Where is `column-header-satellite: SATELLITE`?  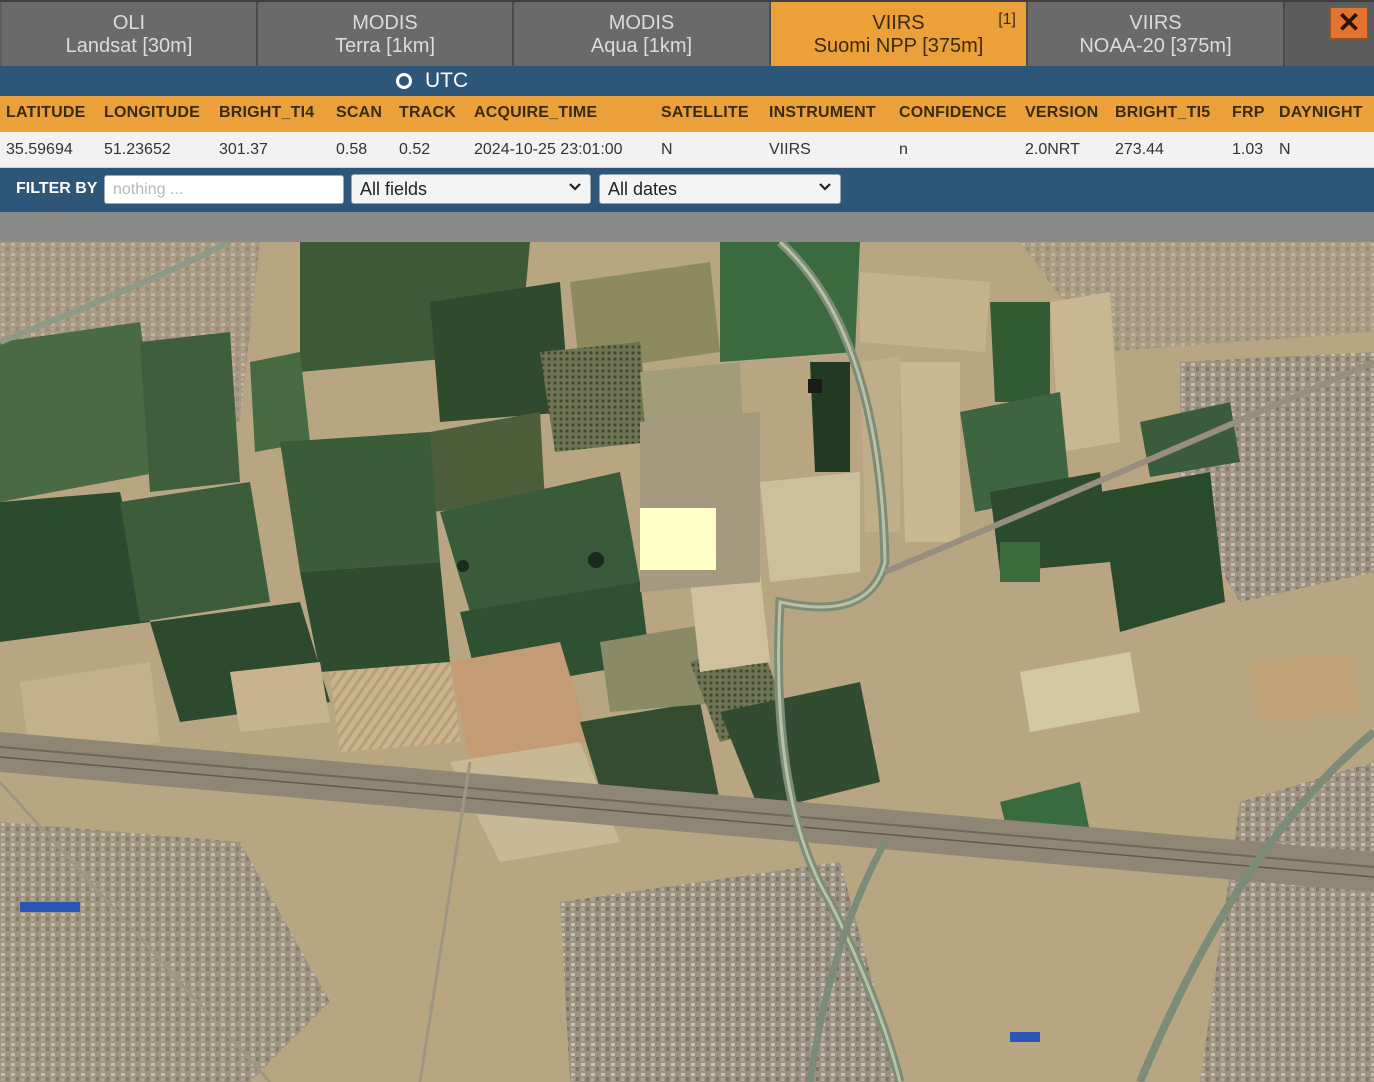
column-header-satellite: SATELLITE is located at coordinates (705, 113).